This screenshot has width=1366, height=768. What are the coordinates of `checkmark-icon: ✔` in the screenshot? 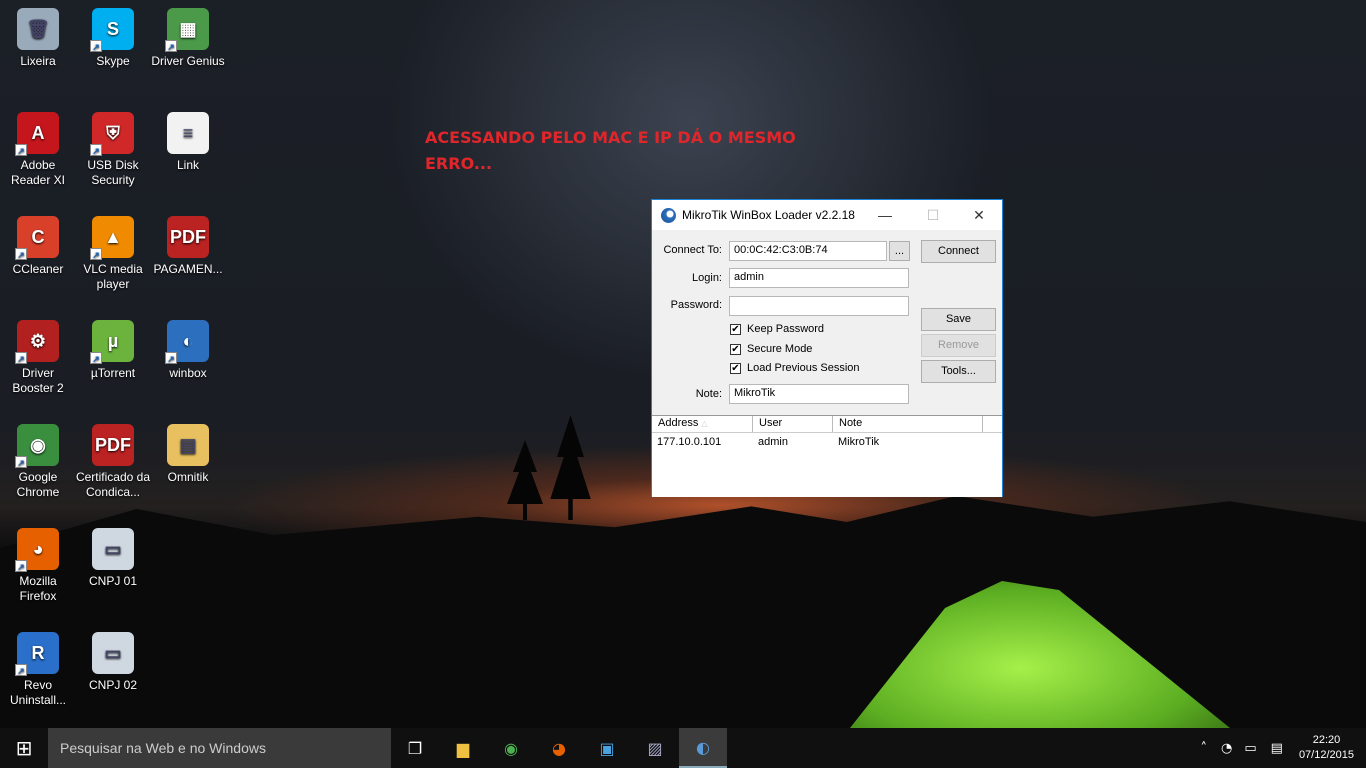 It's located at (735, 368).